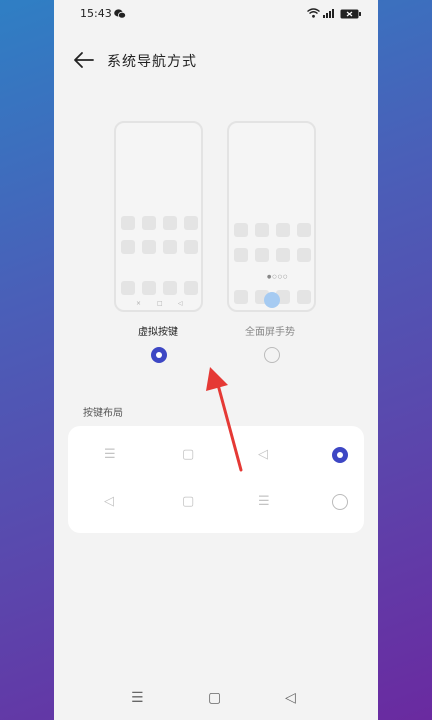  What do you see at coordinates (340, 502) in the screenshot?
I see `layout-option-2-radio` at bounding box center [340, 502].